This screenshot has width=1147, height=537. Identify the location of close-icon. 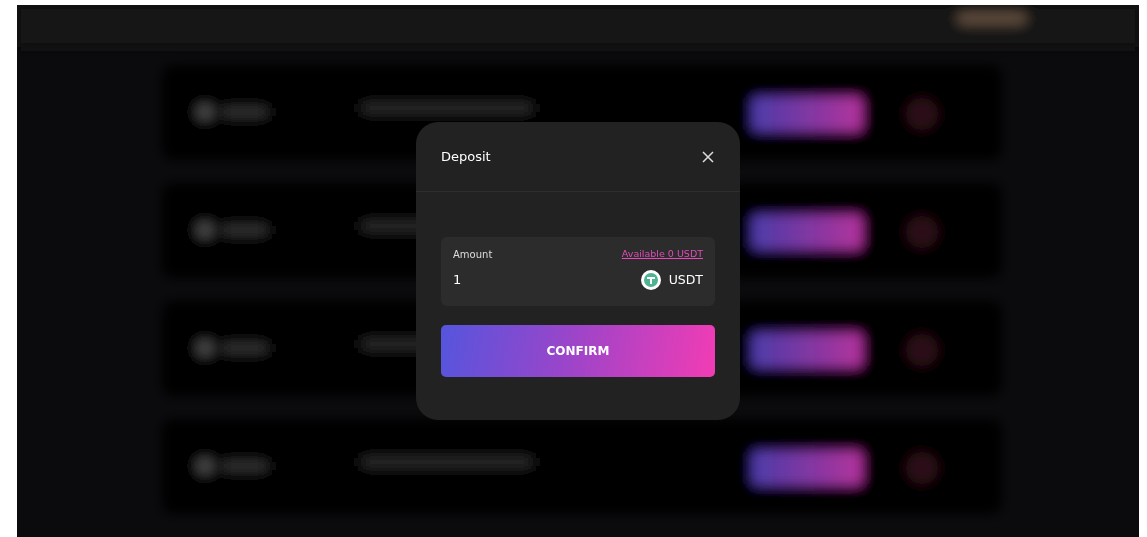
(708, 156).